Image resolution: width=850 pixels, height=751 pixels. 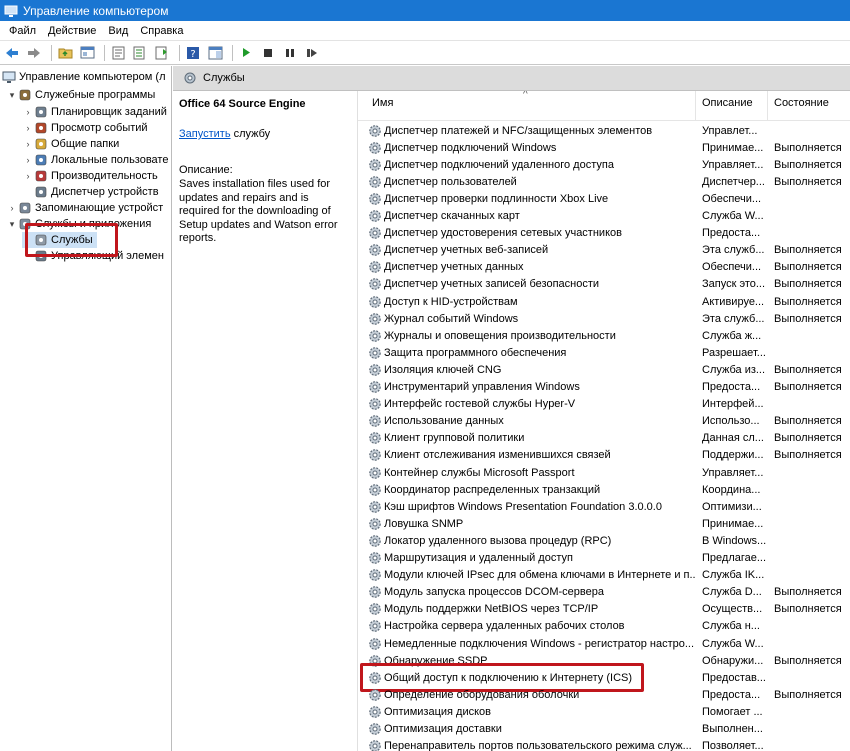 I want to click on service-name-cell: Журналы и оповещения производительности, so click(x=532, y=336).